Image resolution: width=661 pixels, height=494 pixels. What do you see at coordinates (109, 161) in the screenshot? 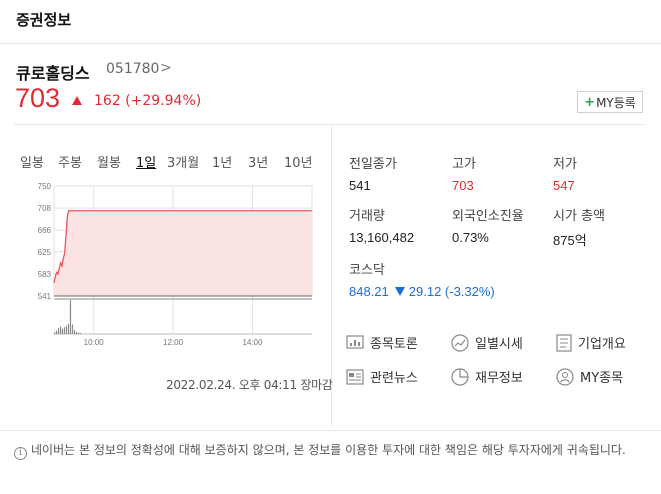
I see `tab-monthly-candle: 월봉` at bounding box center [109, 161].